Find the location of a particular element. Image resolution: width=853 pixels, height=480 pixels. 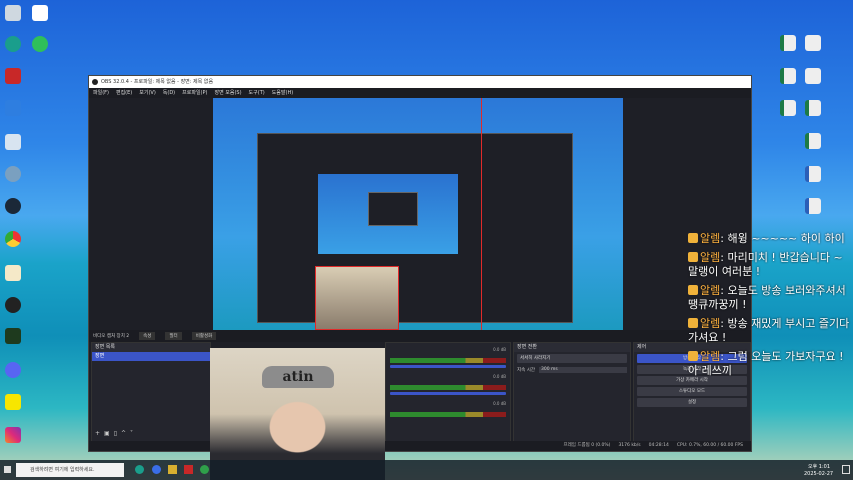

scenes-header: 장면 목록 is located at coordinates (151, 347).